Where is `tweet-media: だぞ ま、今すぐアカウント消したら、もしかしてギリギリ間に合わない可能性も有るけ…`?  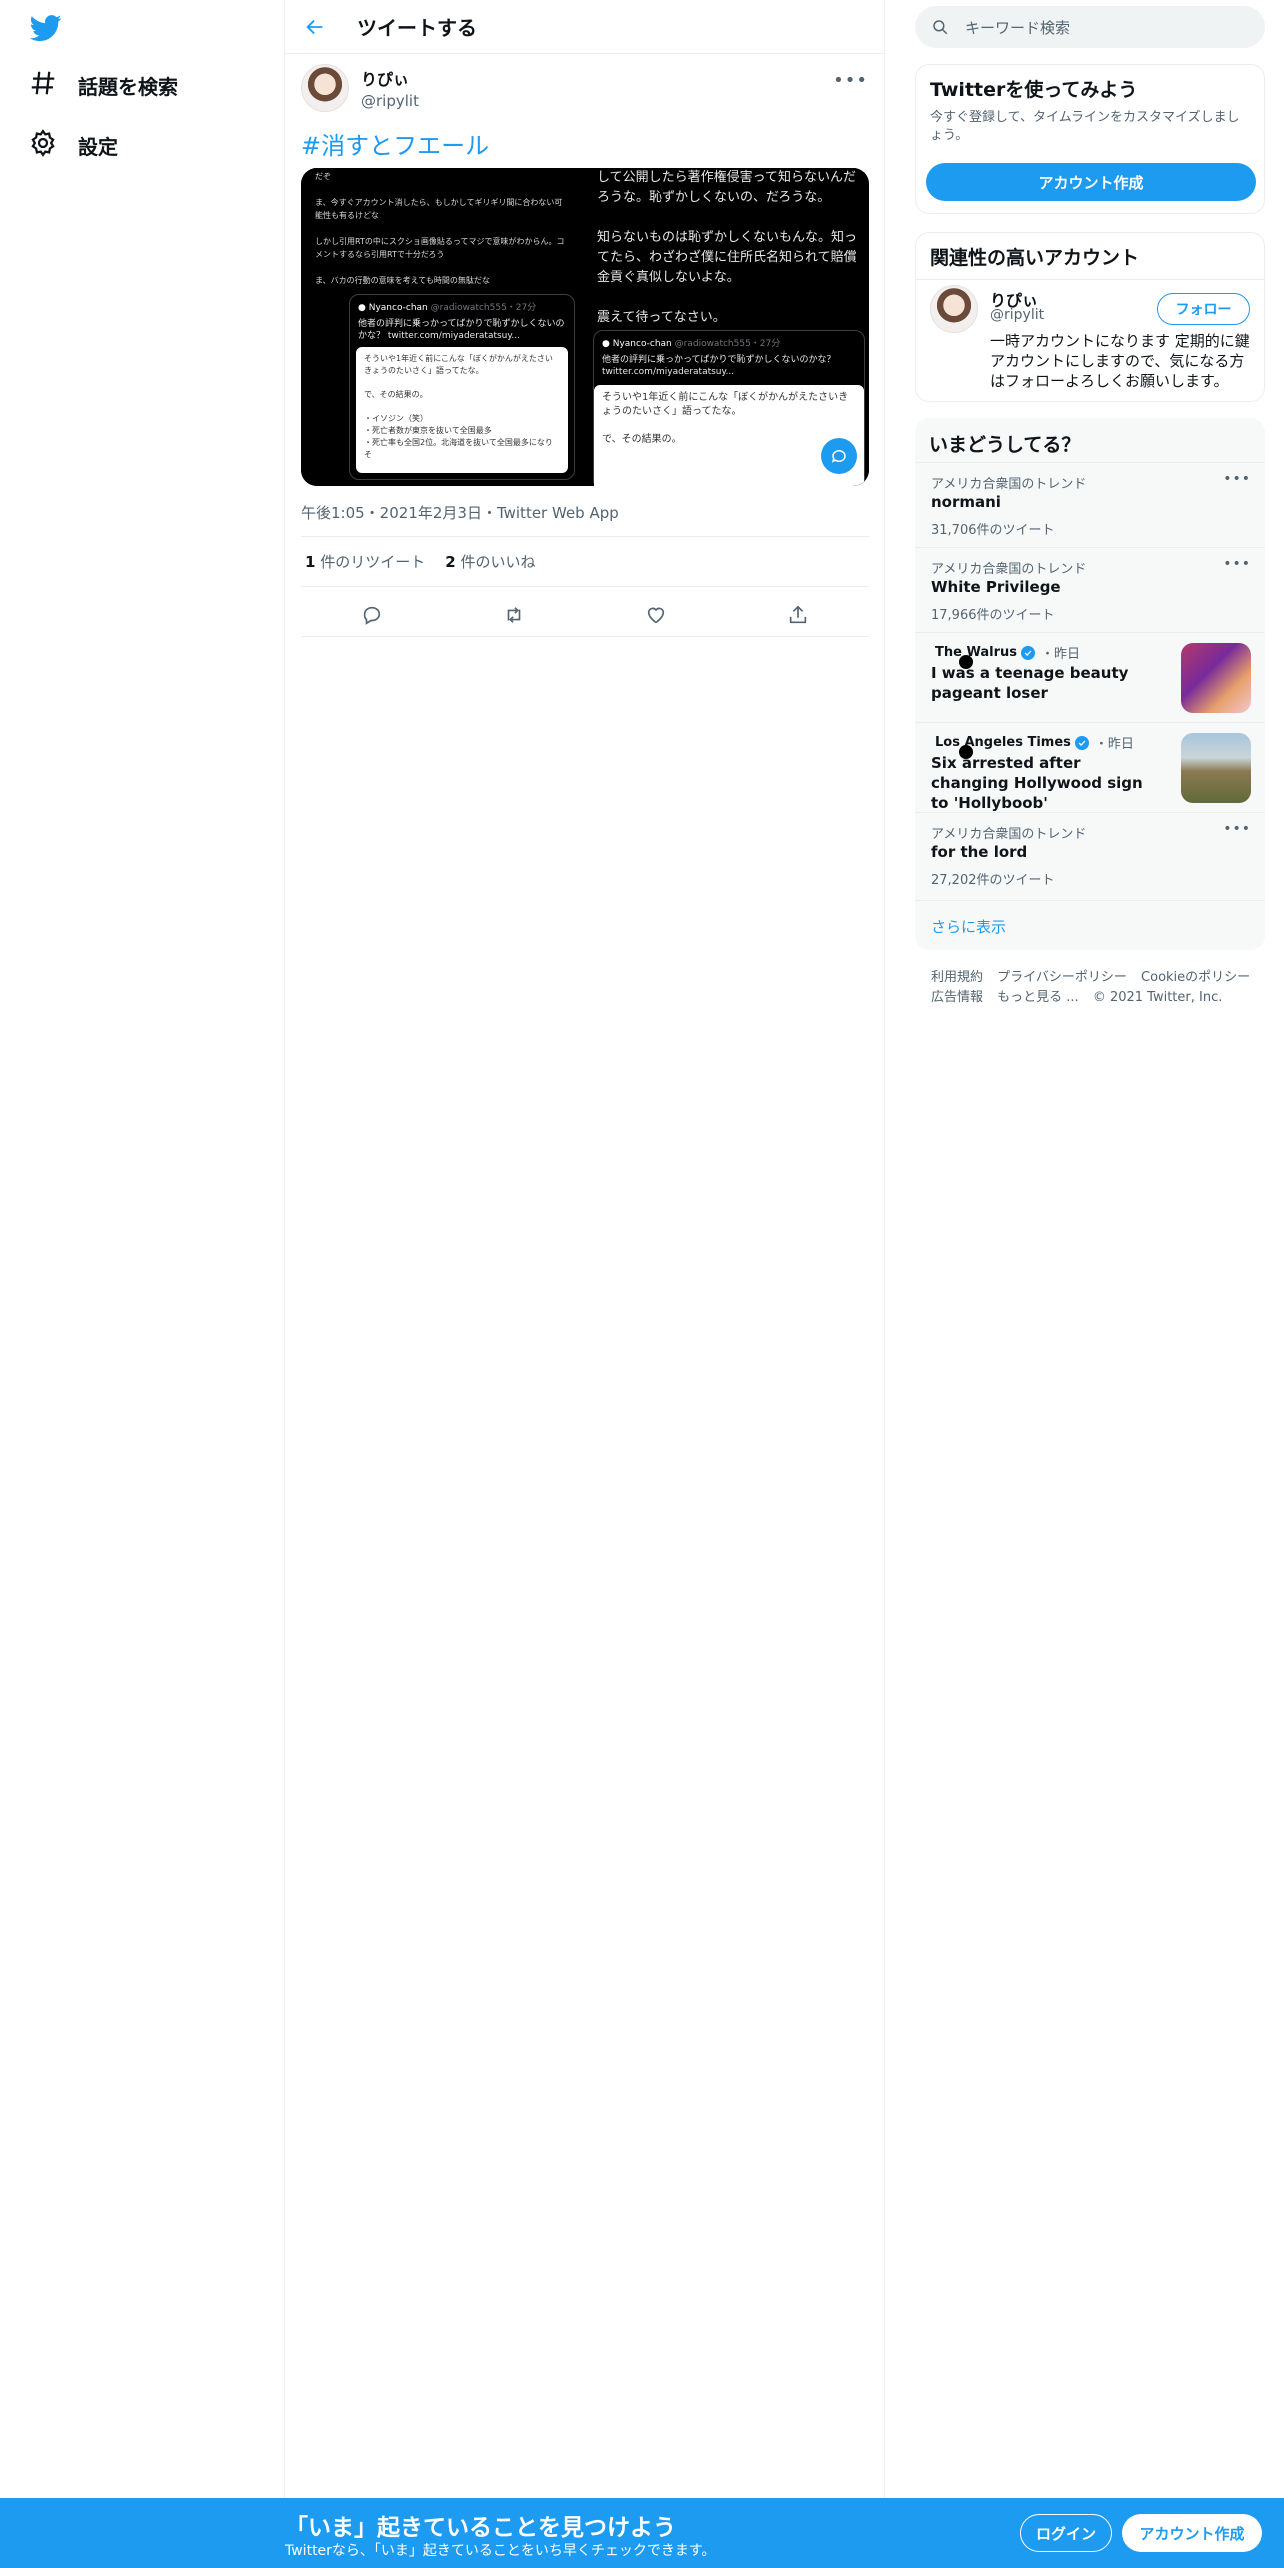 tweet-media: だぞ ま、今すぐアカウント消したら、もしかしてギリギリ間に合わない可能性も有るけ… is located at coordinates (585, 327).